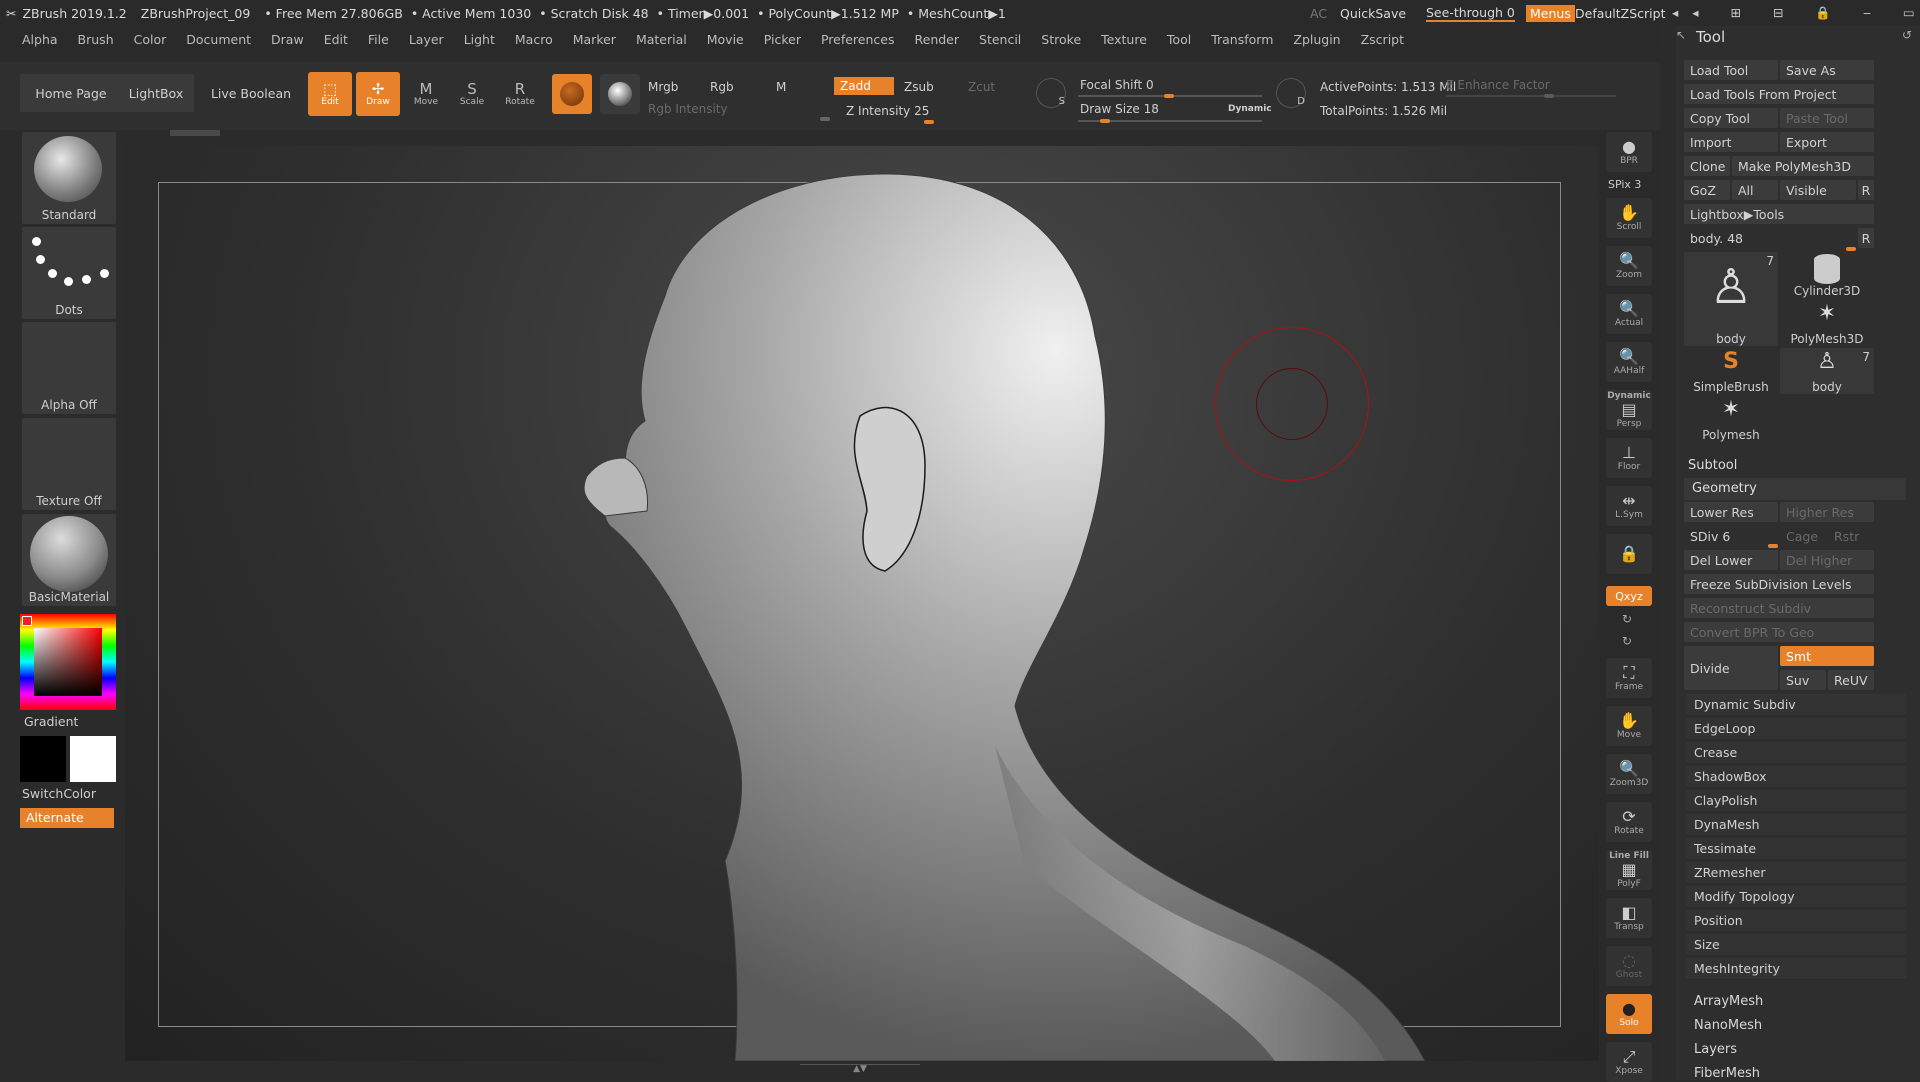  I want to click on color-picker, so click(68, 662).